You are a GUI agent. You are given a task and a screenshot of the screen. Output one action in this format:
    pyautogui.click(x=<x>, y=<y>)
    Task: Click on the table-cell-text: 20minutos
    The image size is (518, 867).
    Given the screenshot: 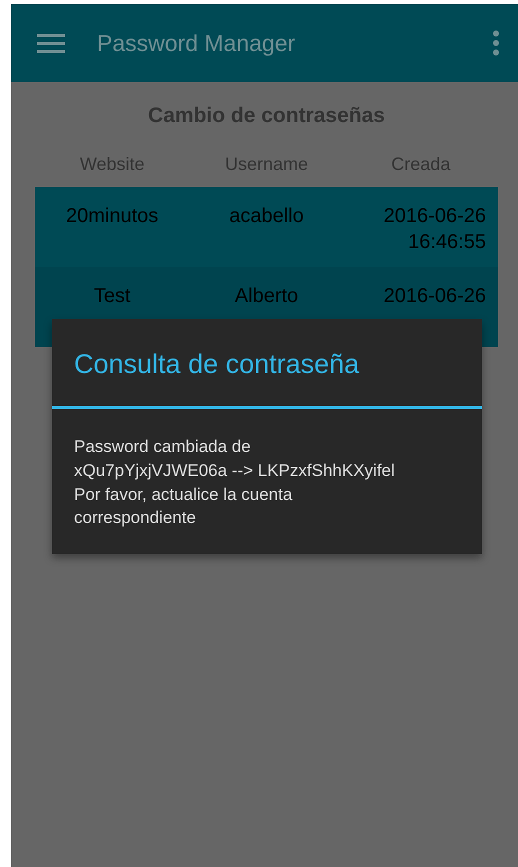 What is the action you would take?
    pyautogui.click(x=112, y=216)
    